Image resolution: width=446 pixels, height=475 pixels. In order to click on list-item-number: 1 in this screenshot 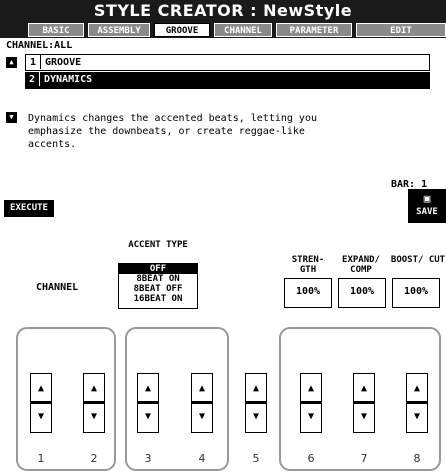, I will do `click(33, 62)`.